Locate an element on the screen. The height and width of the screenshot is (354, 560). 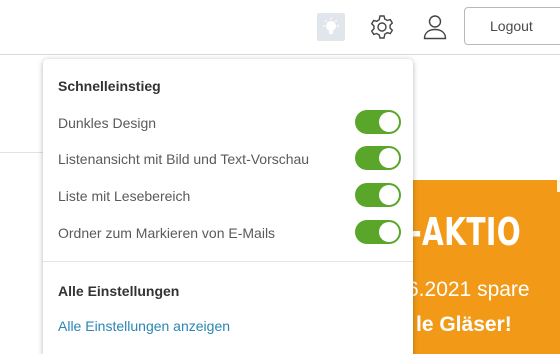
promo-banner: -AKTIO 6.2021 spare le Gläser! is located at coordinates (477, 267).